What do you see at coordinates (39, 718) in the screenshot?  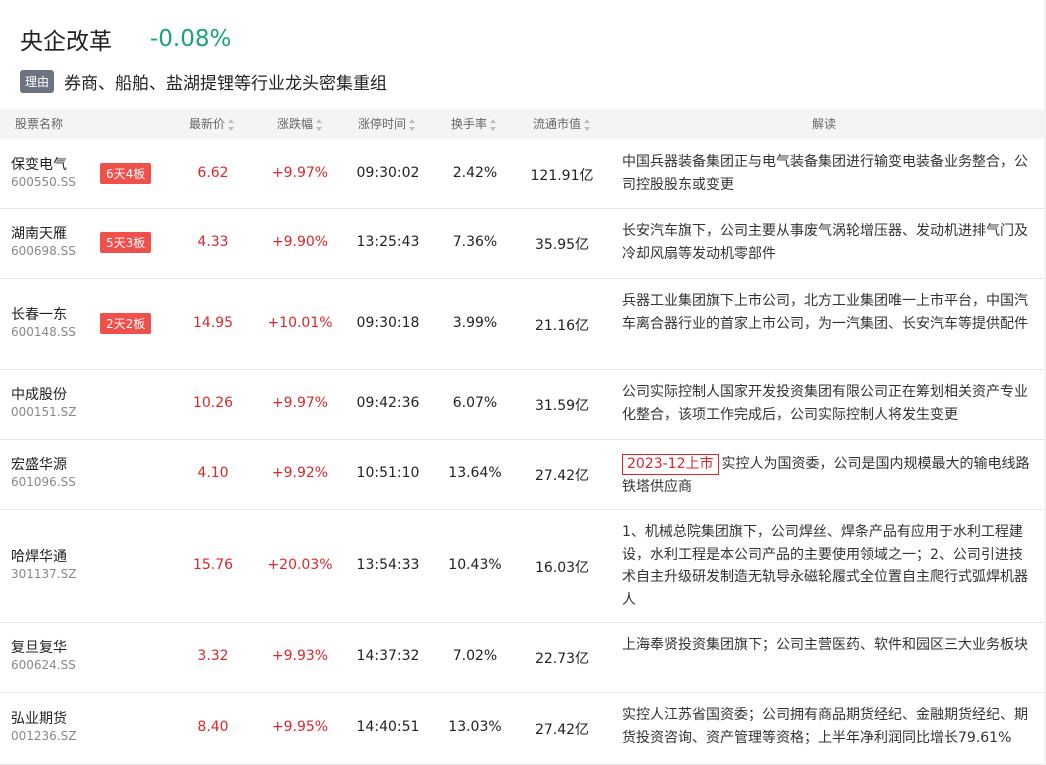 I see `stock-name: 弘业期货` at bounding box center [39, 718].